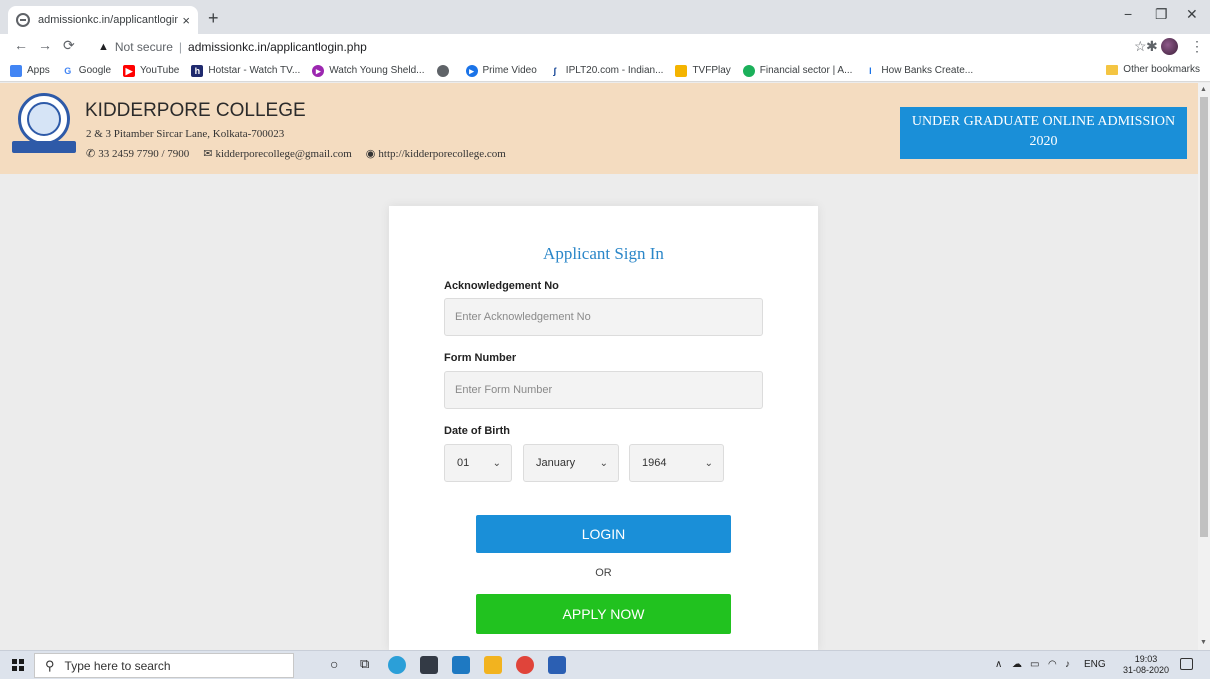  I want to click on bookmark-prime-video: ▸ Prime Video, so click(501, 70).